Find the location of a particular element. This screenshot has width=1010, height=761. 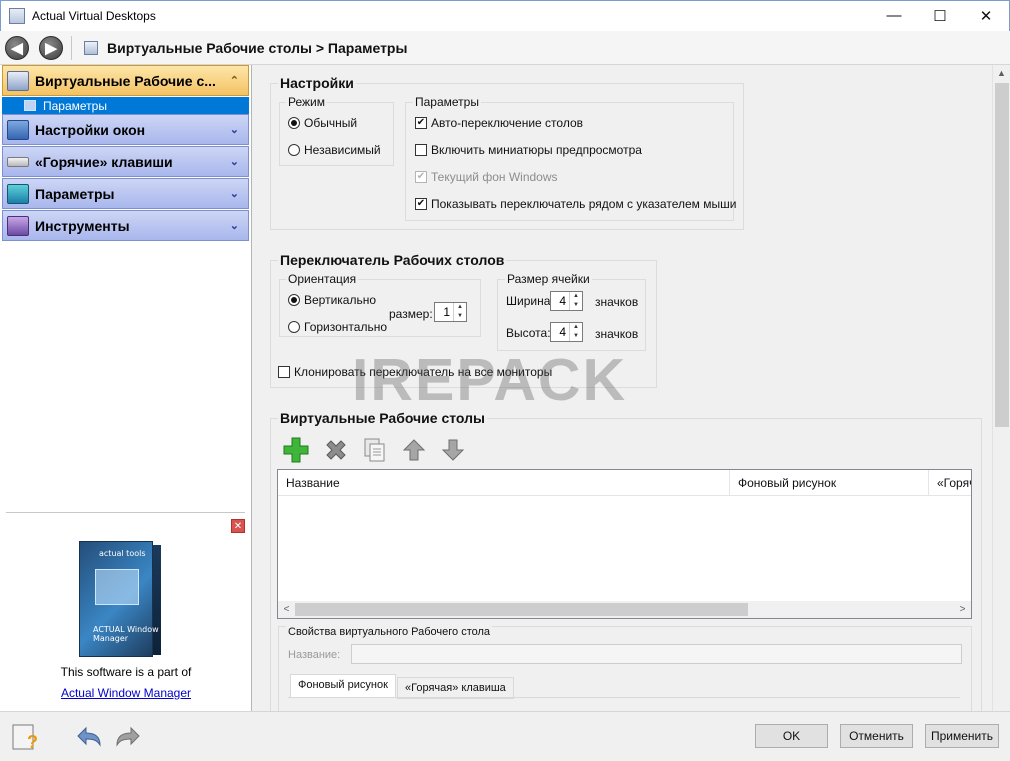

column-header-hotkey: «Горяч is located at coordinates (950, 482).